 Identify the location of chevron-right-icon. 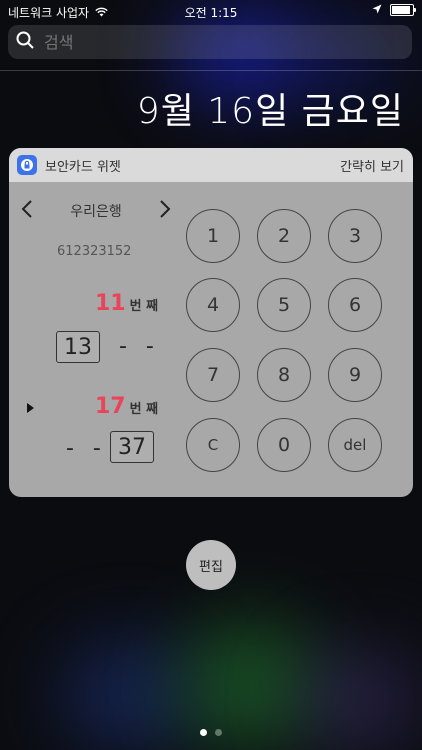
(165, 211).